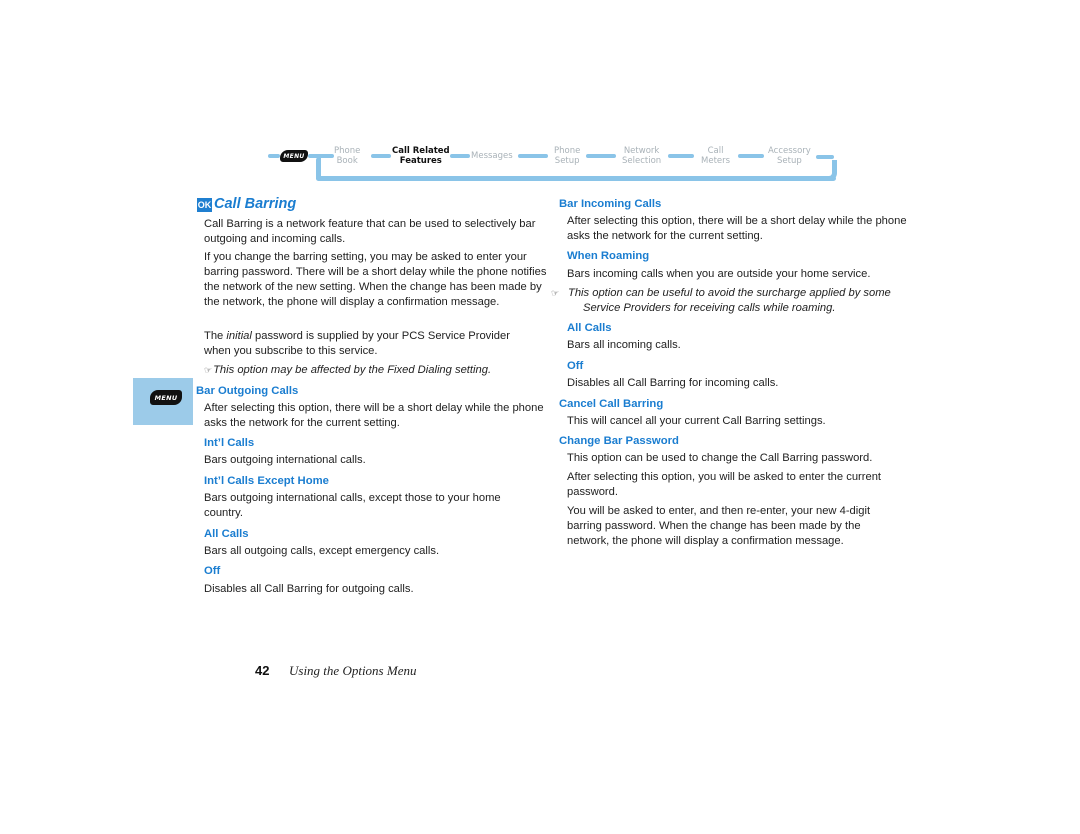 This screenshot has height=834, width=1080. I want to click on nav-item-phone-book: Phone Book, so click(347, 156).